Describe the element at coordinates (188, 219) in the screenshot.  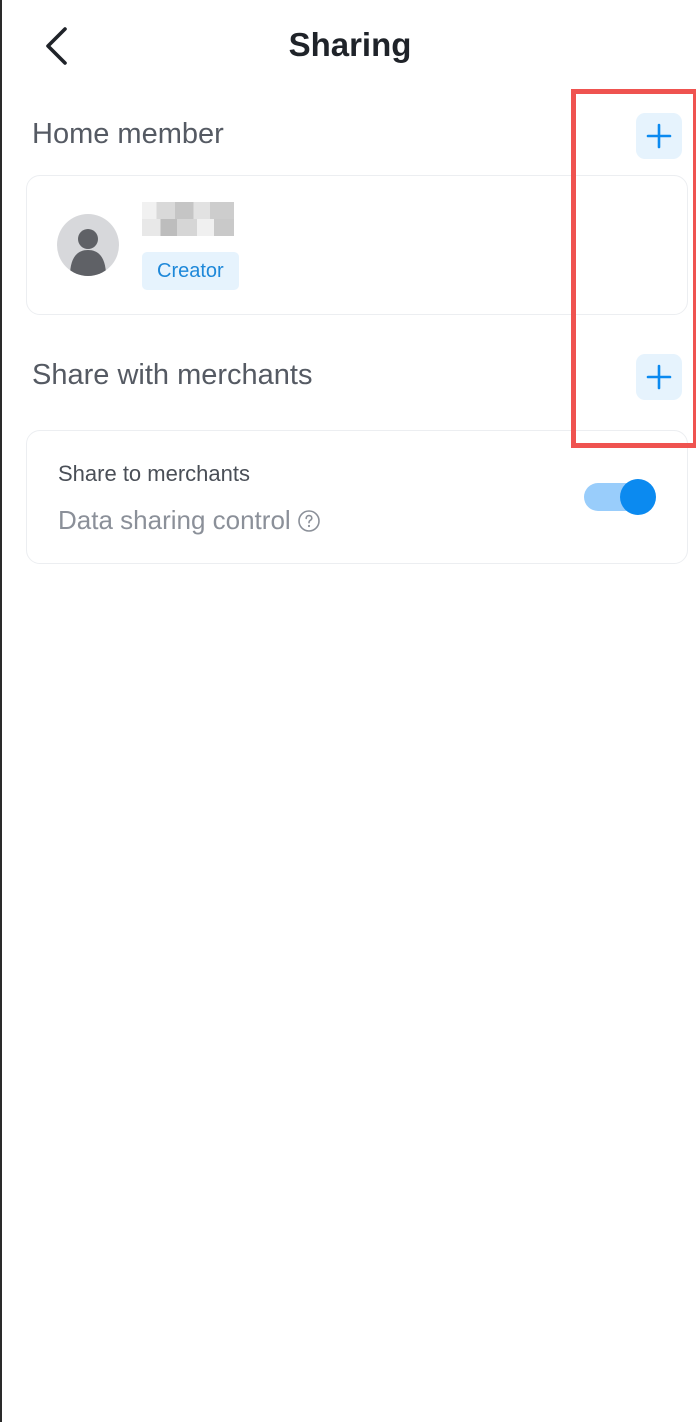
I see `member-name` at that location.